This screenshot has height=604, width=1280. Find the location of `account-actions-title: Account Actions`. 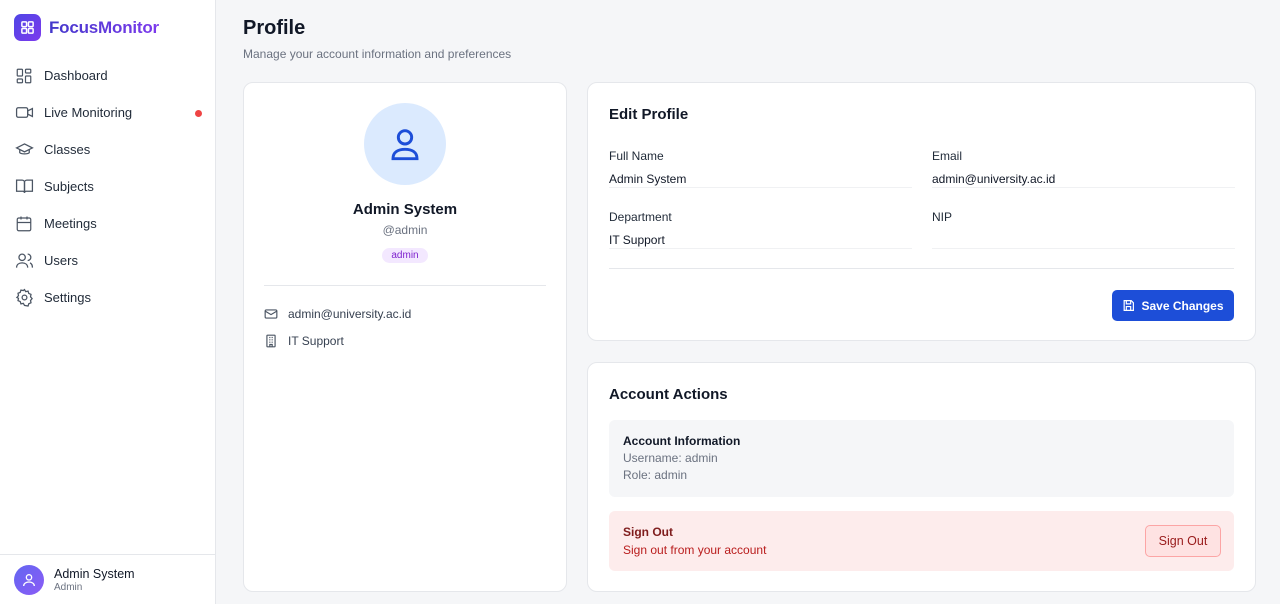

account-actions-title: Account Actions is located at coordinates (668, 394).